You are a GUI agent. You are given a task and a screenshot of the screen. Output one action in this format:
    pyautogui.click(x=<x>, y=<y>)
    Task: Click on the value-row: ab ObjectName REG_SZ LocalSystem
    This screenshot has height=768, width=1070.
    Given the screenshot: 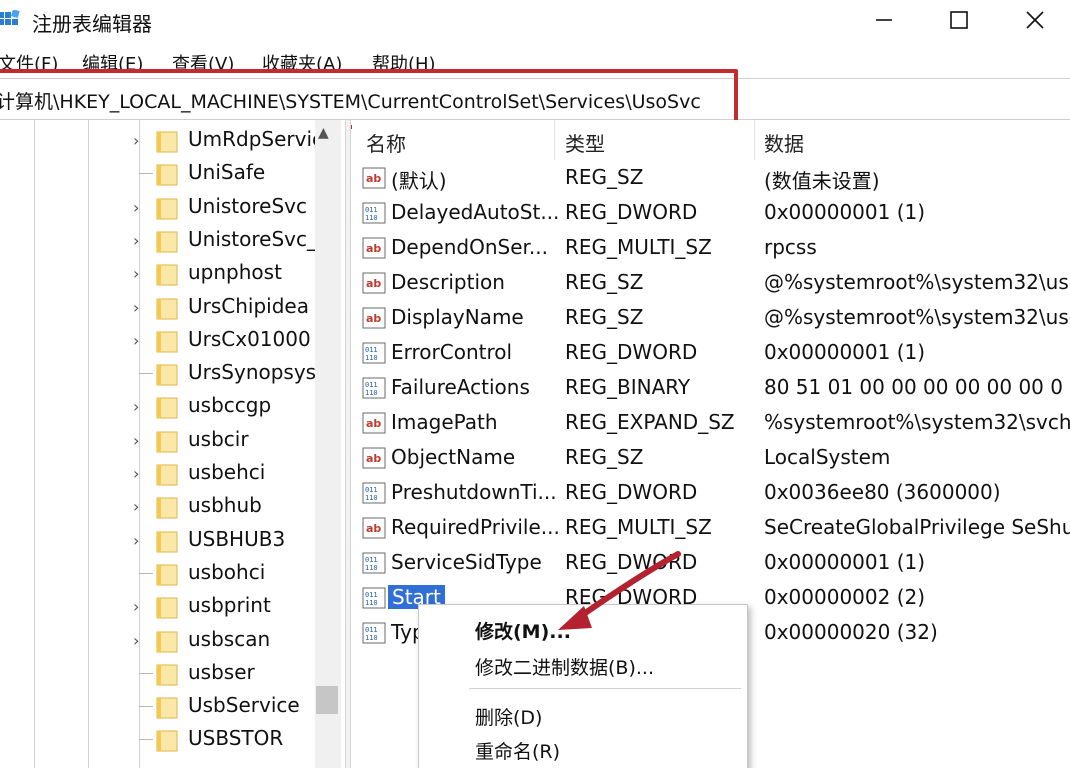 What is the action you would take?
    pyautogui.click(x=711, y=459)
    